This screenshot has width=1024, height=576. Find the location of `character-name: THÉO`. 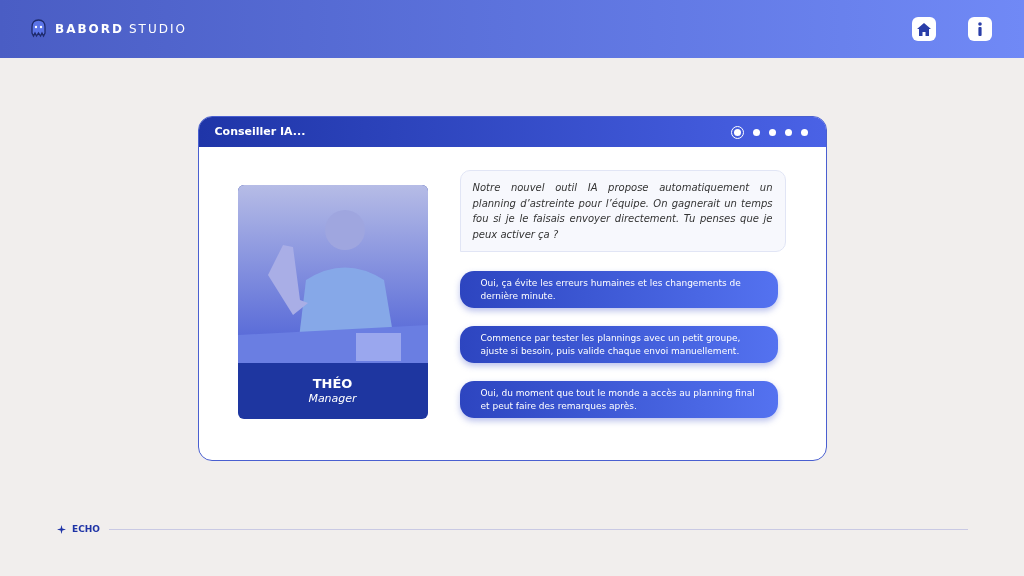

character-name: THÉO is located at coordinates (332, 384).